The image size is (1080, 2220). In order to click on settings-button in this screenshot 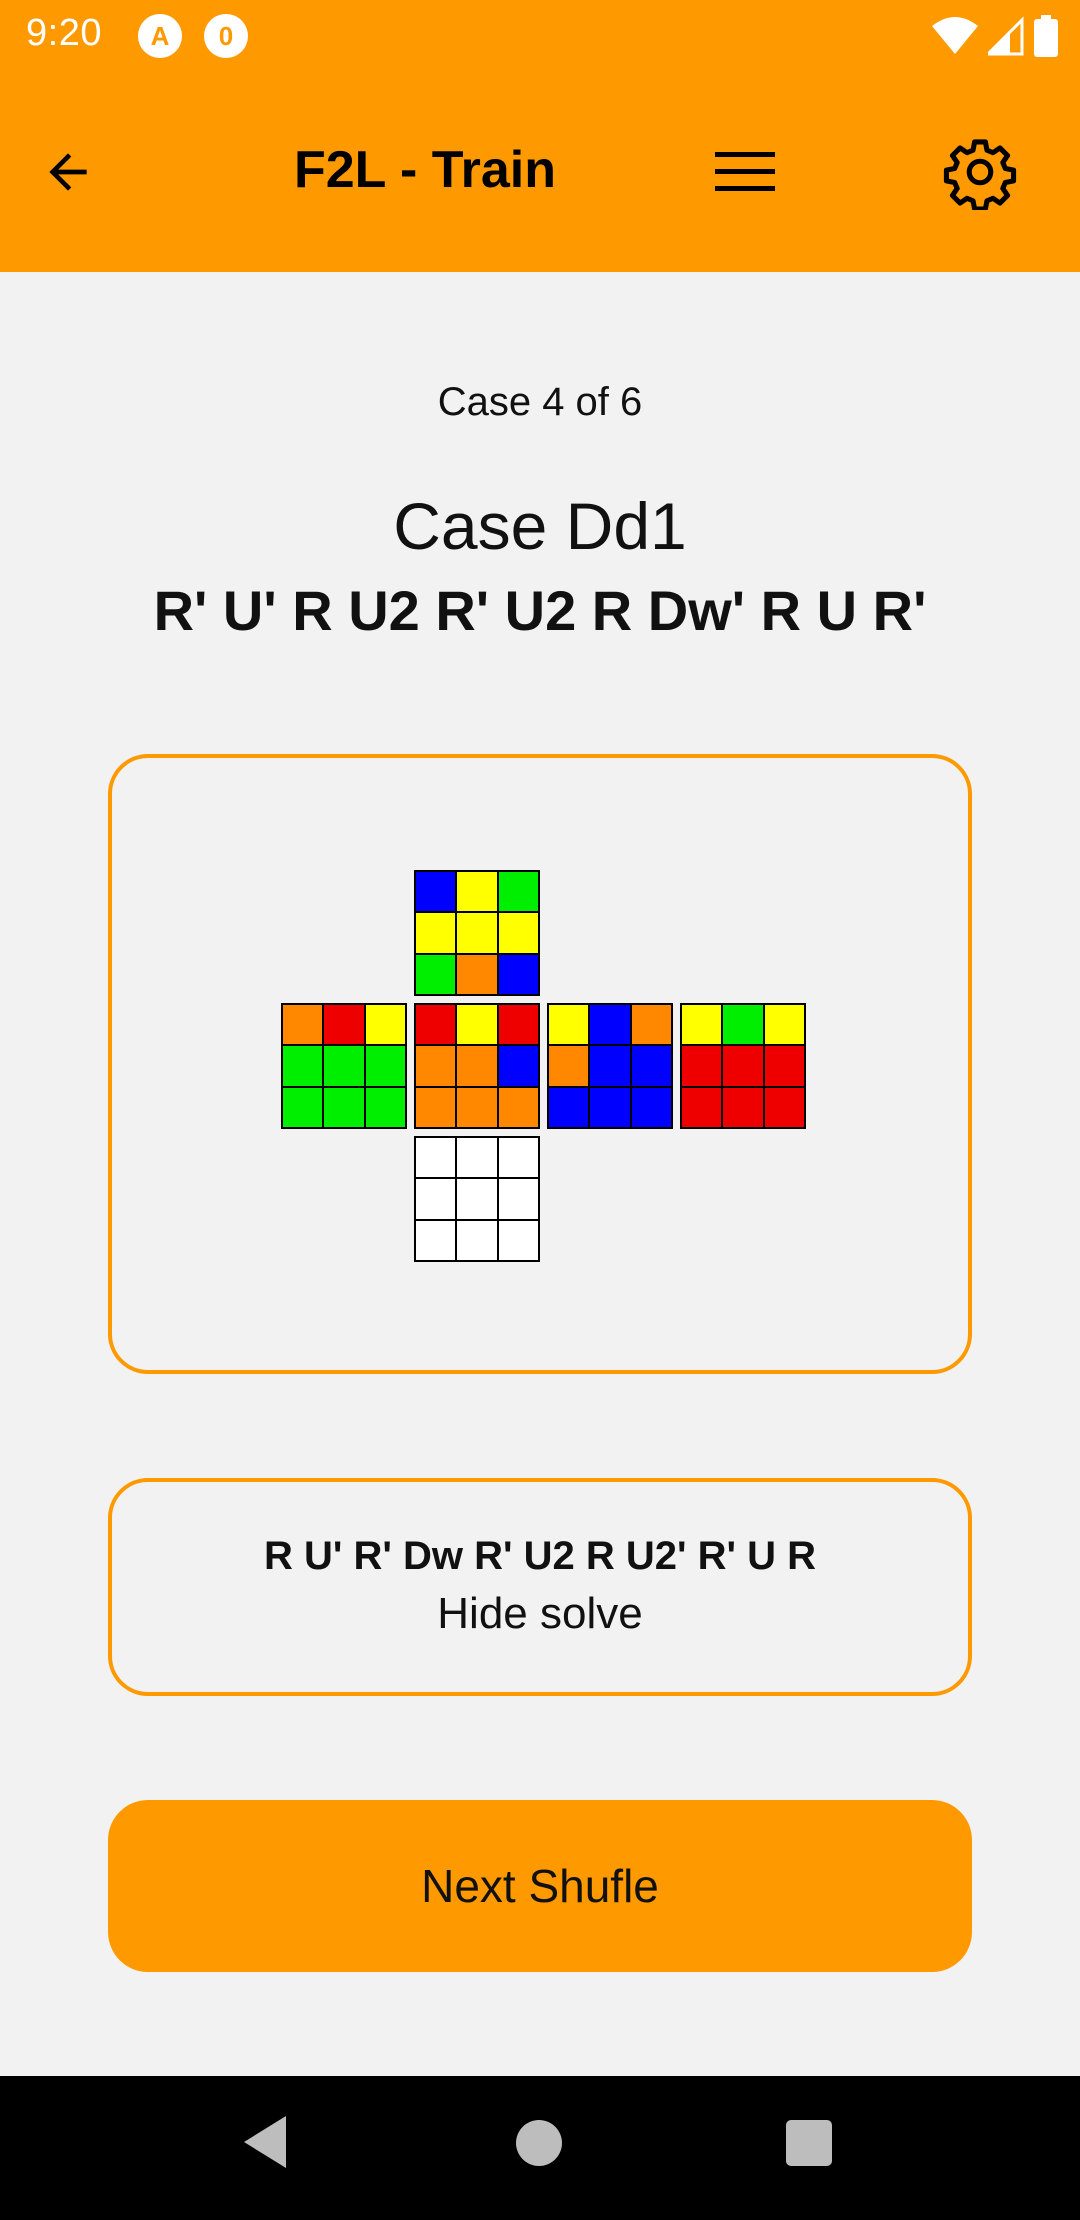, I will do `click(980, 172)`.